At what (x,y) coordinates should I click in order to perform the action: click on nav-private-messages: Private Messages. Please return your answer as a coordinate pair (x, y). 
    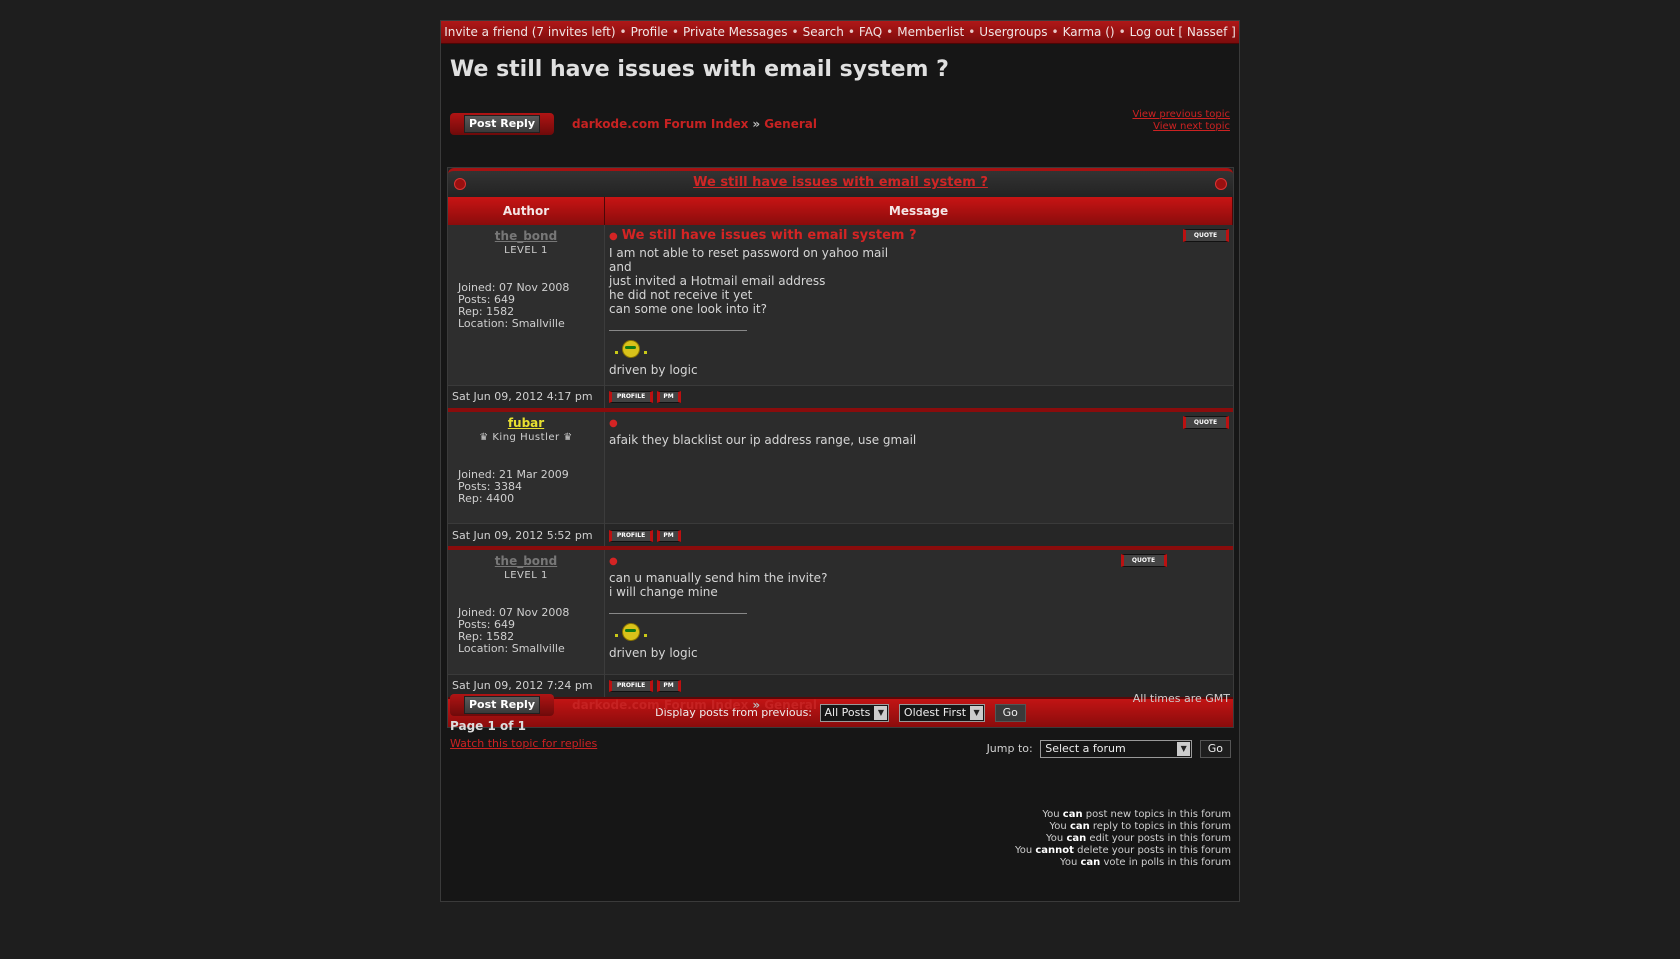
    Looking at the image, I should click on (735, 32).